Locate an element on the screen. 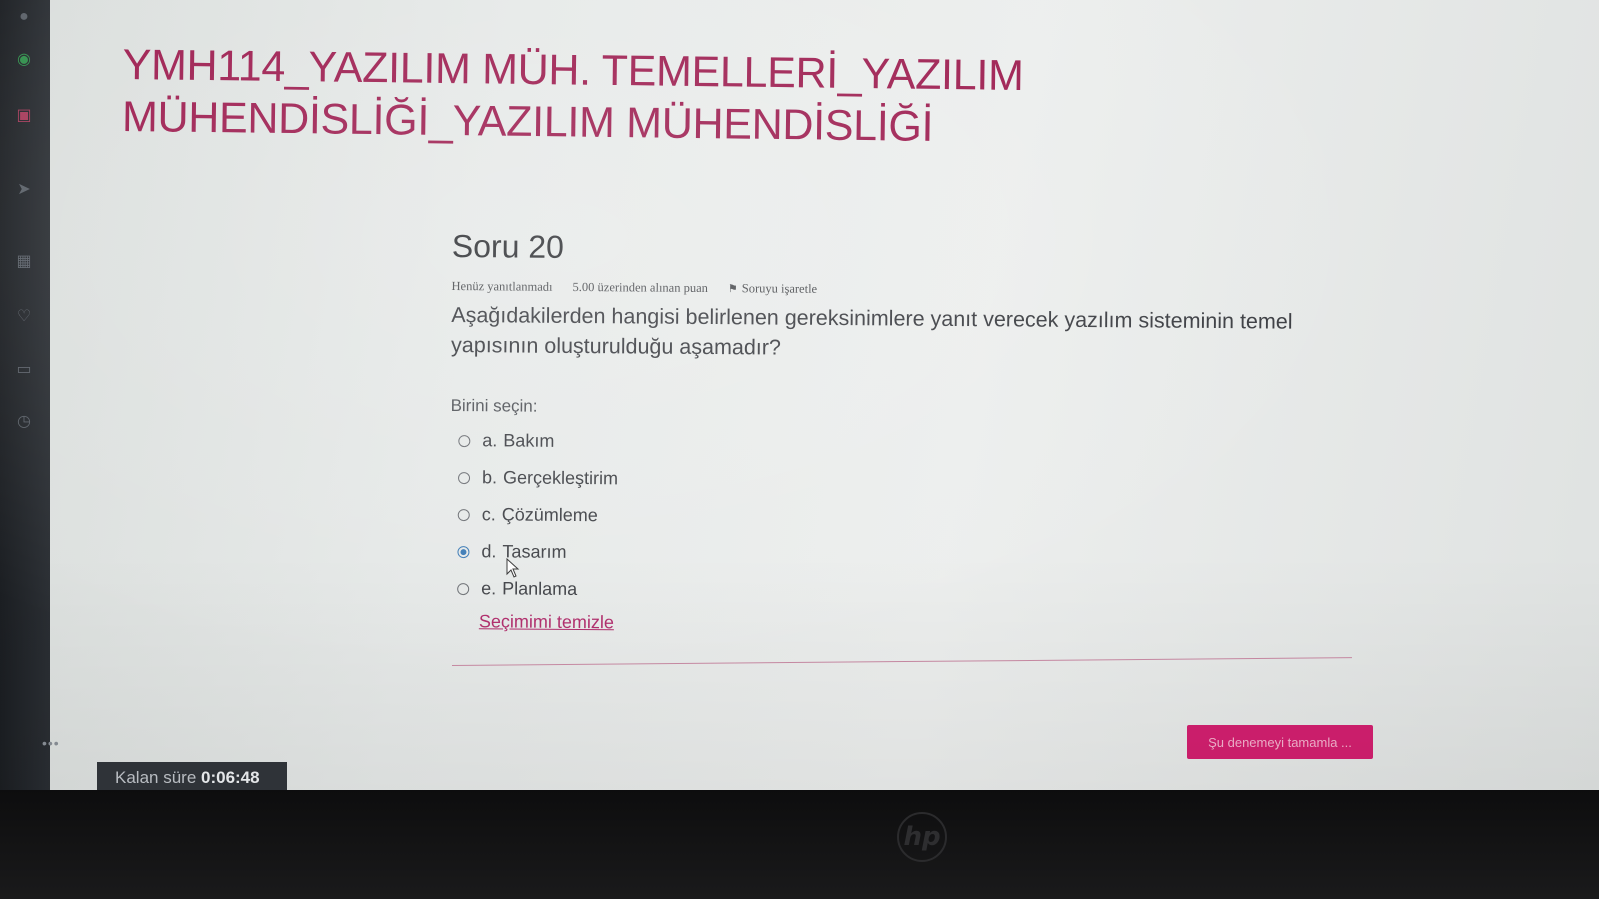 Image resolution: width=1599 pixels, height=899 pixels. answer-text: Bakım is located at coordinates (529, 440).